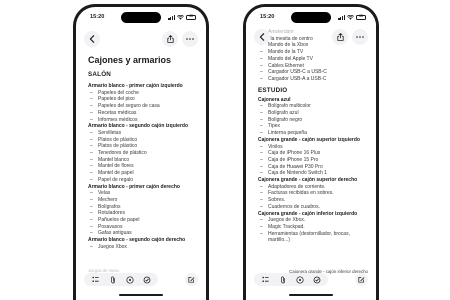 The width and height of the screenshot is (450, 300). What do you see at coordinates (130, 60) in the screenshot?
I see `note-title: Cajones y armarios` at bounding box center [130, 60].